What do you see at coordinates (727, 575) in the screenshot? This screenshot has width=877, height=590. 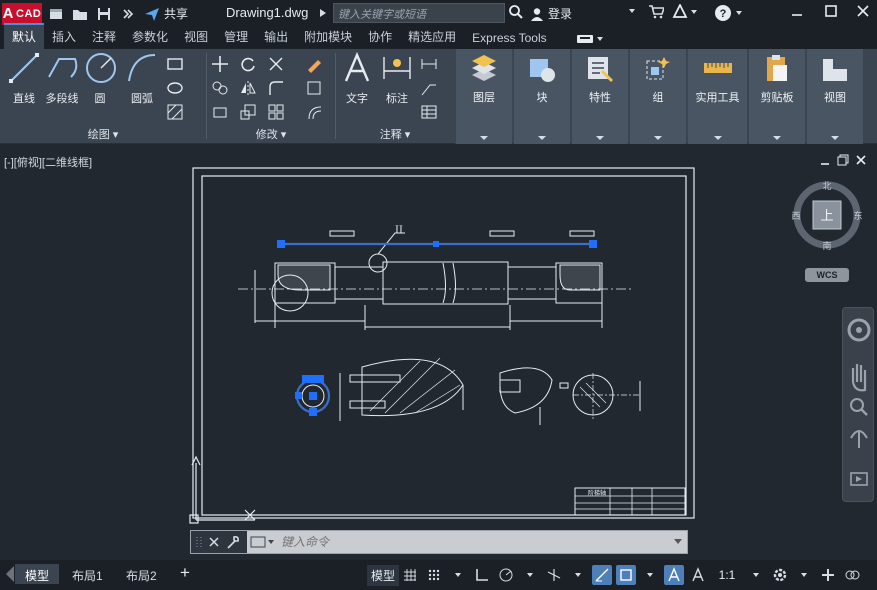 I see `annotation-scale: 1:1` at bounding box center [727, 575].